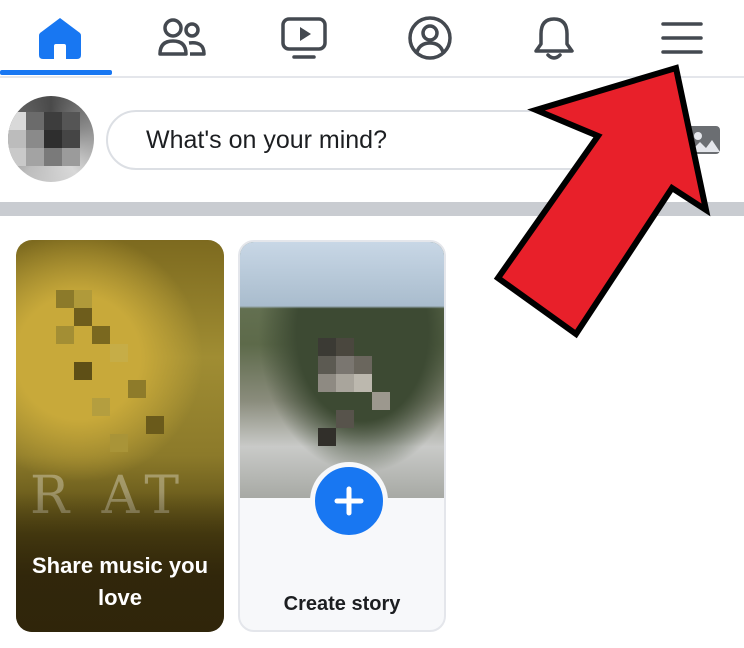 This screenshot has height=648, width=744. What do you see at coordinates (342, 604) in the screenshot?
I see `story-label: Create story` at bounding box center [342, 604].